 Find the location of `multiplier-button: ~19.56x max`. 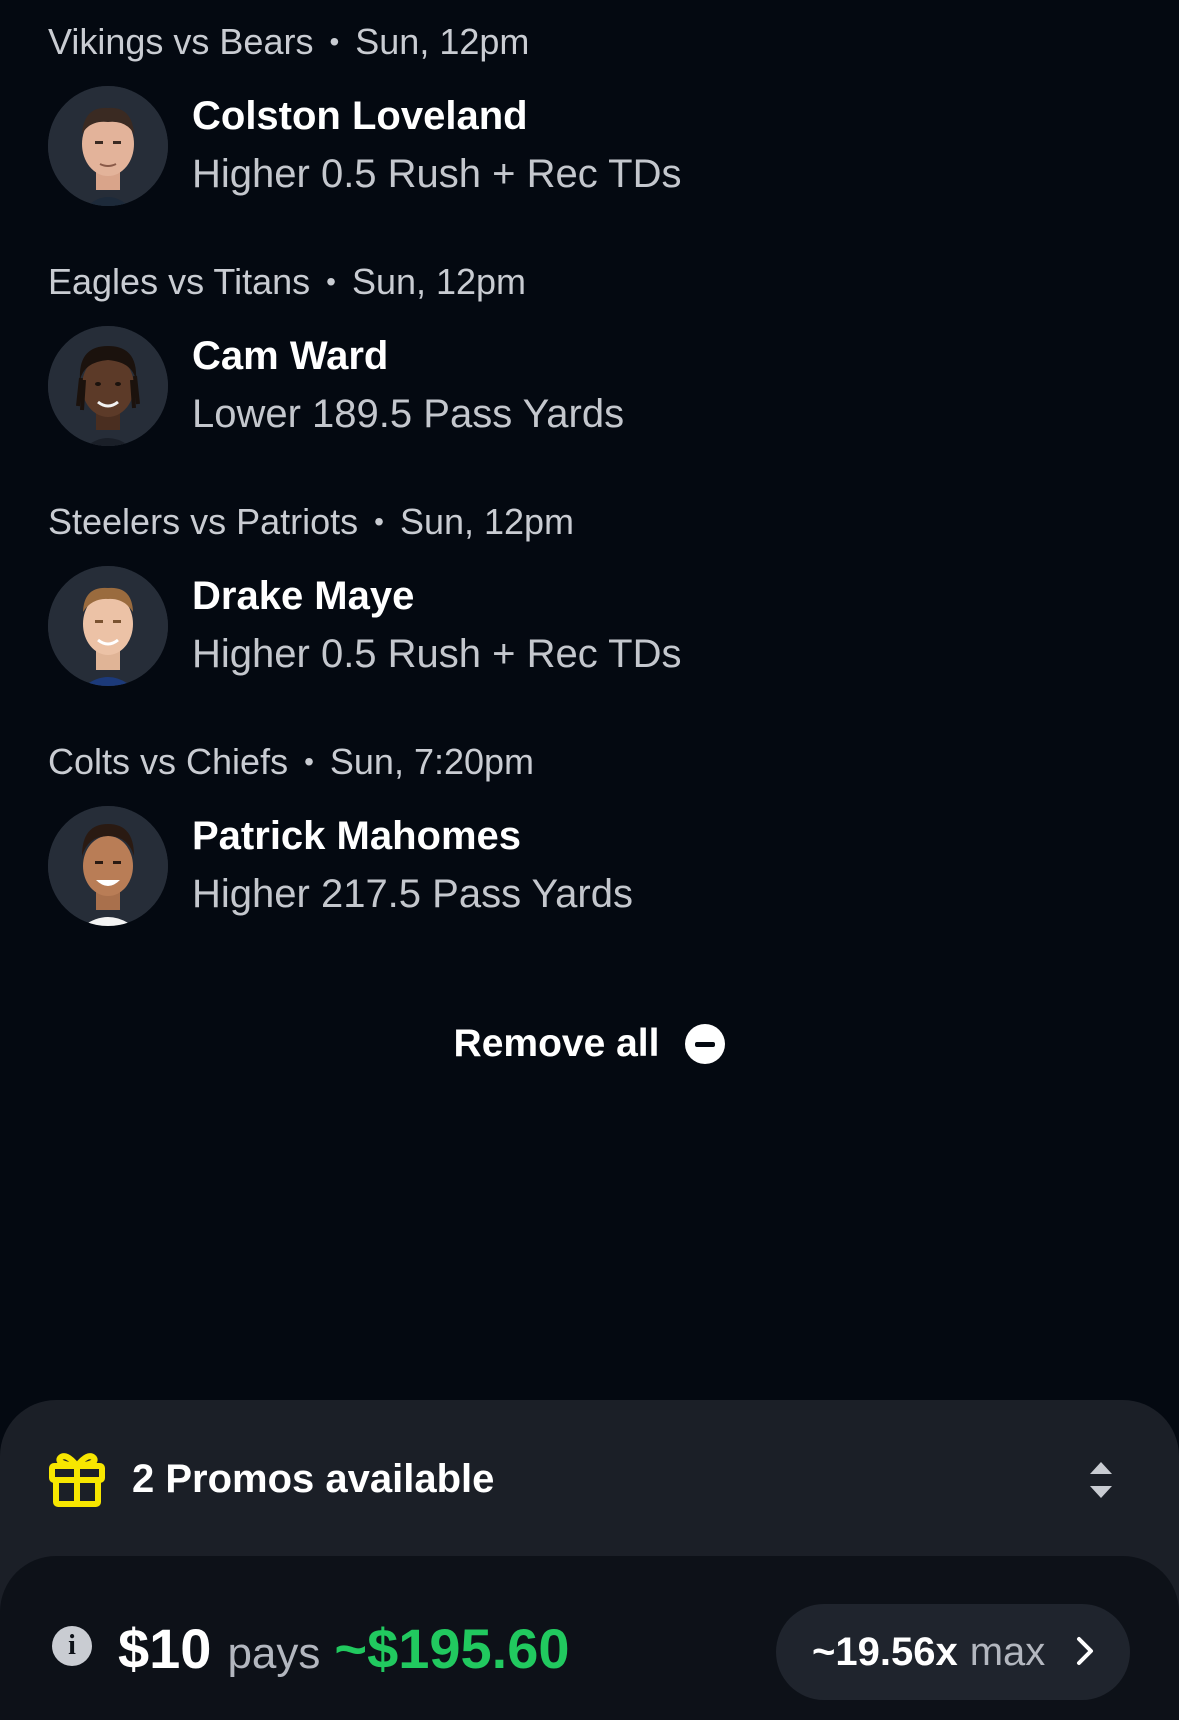

multiplier-button: ~19.56x max is located at coordinates (953, 1652).